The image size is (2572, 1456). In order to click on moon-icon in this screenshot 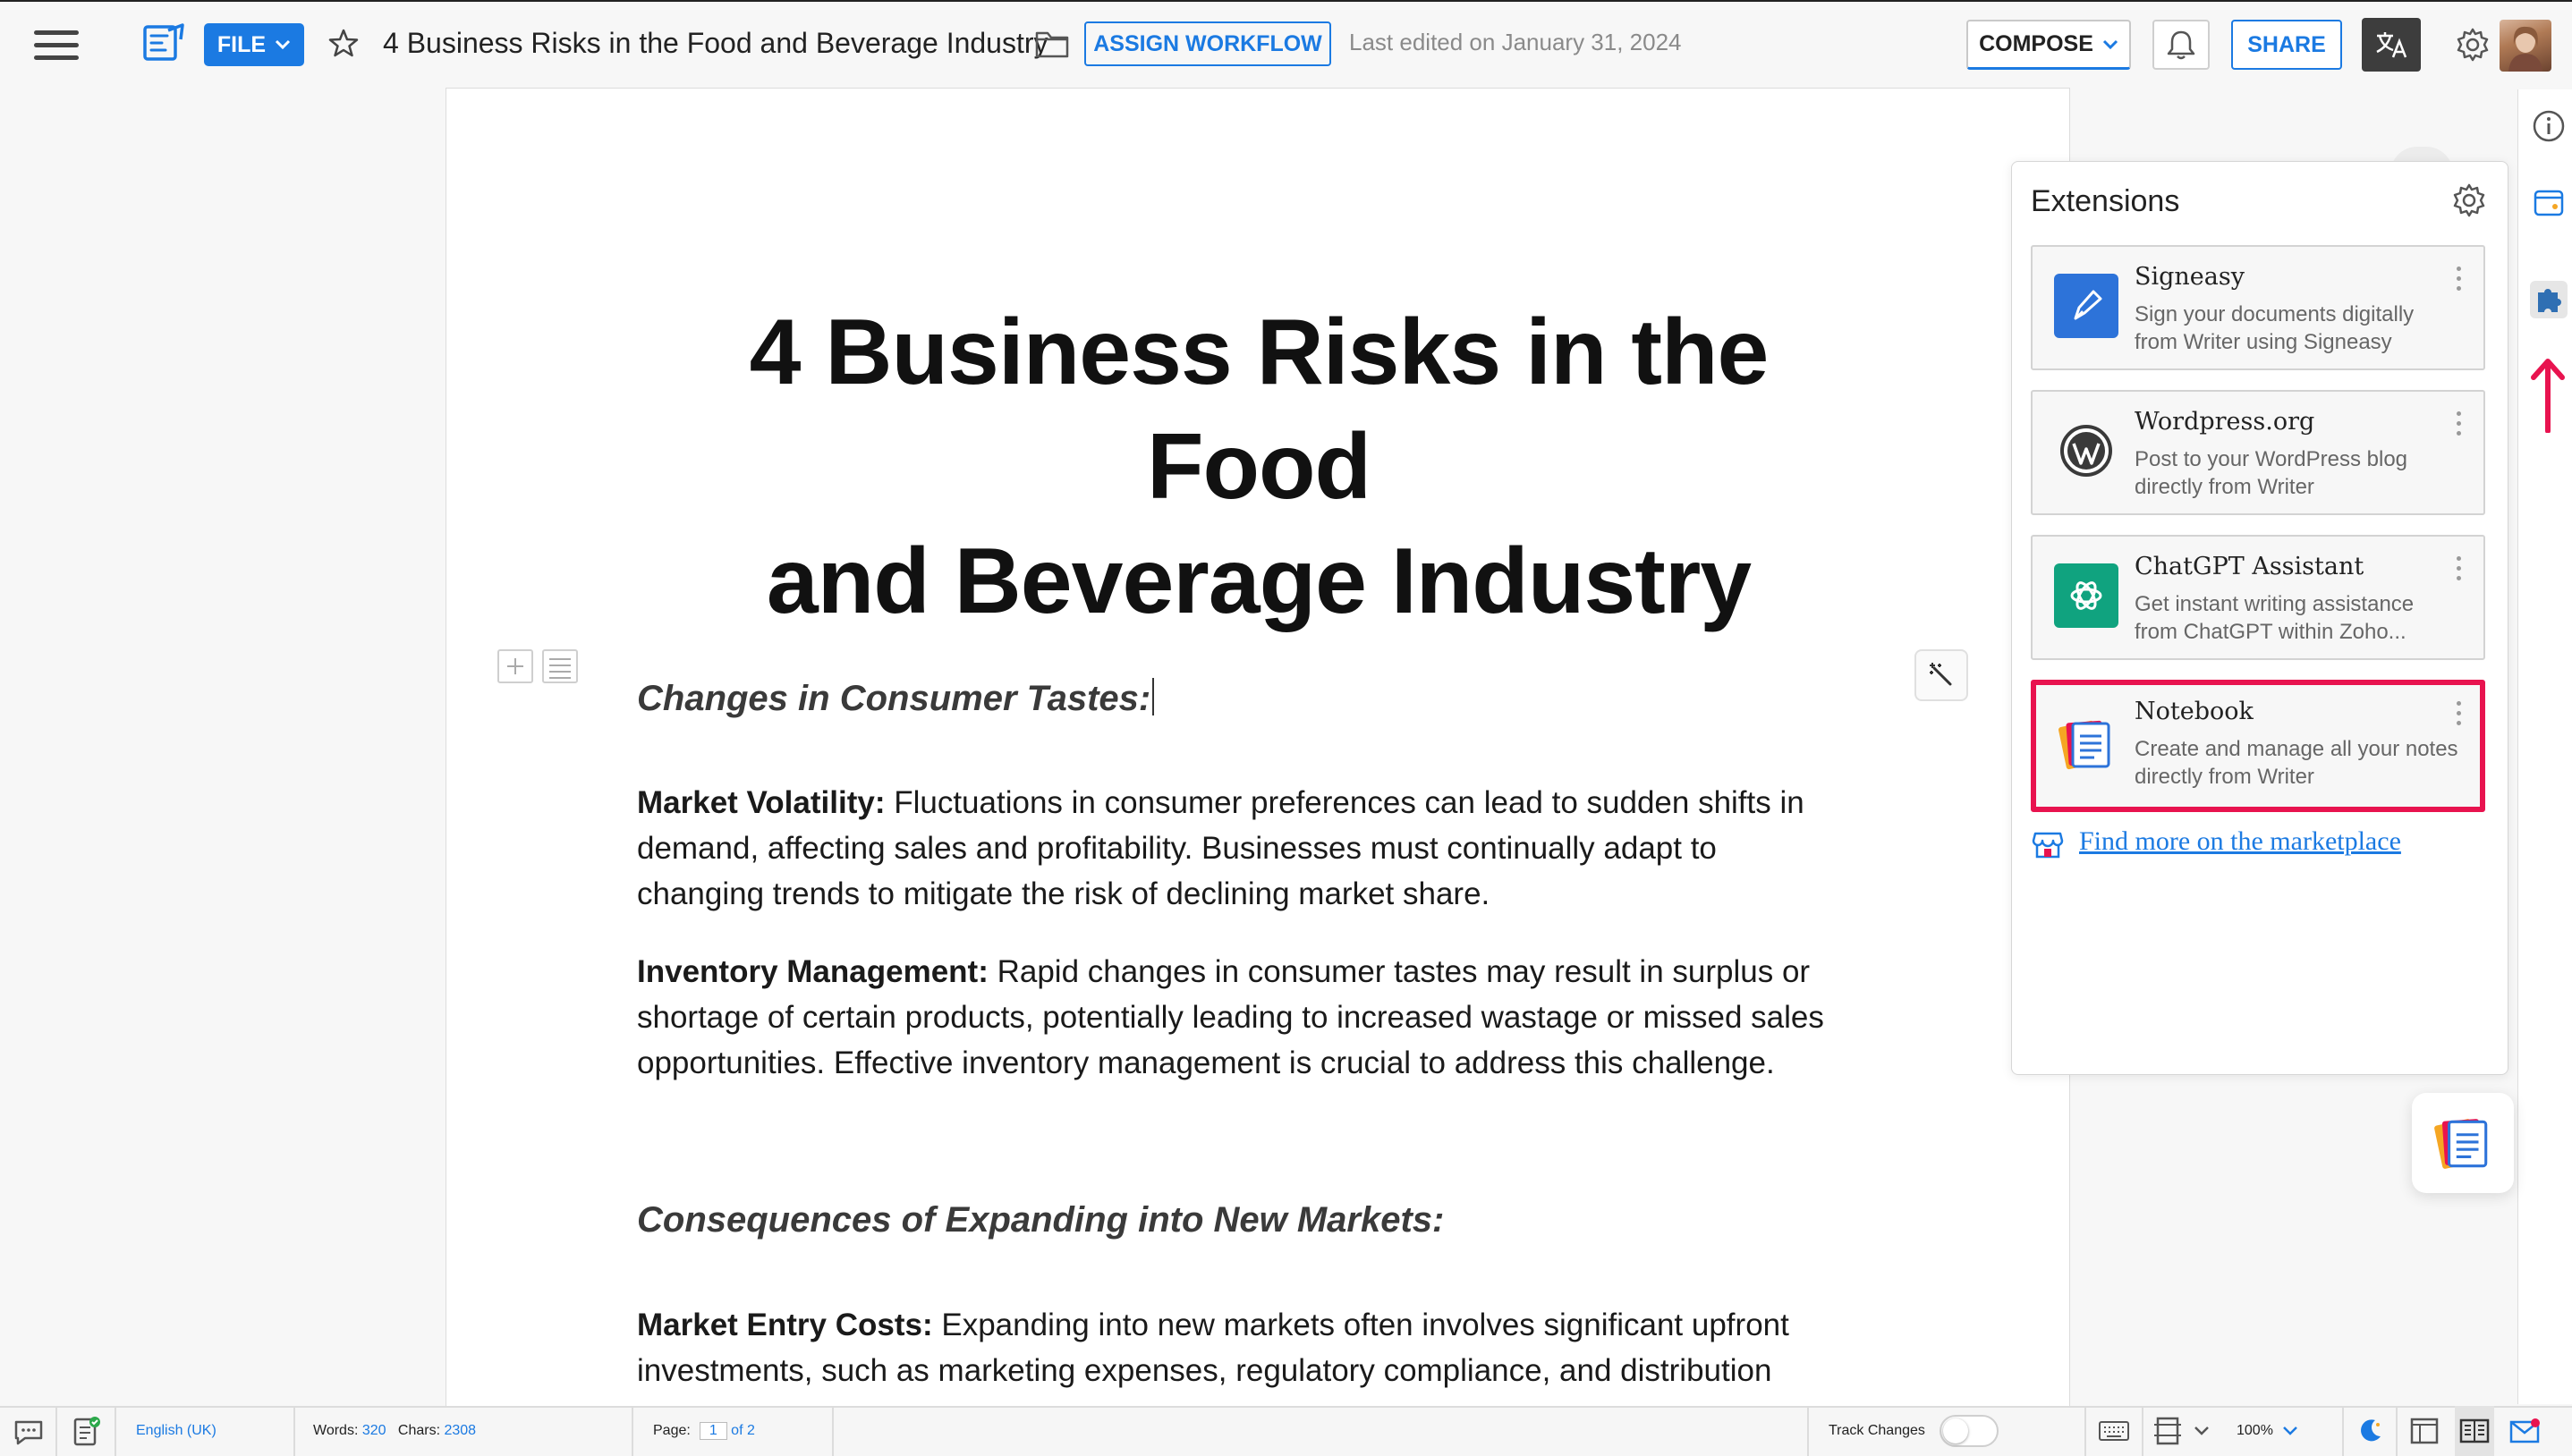, I will do `click(2371, 1430)`.